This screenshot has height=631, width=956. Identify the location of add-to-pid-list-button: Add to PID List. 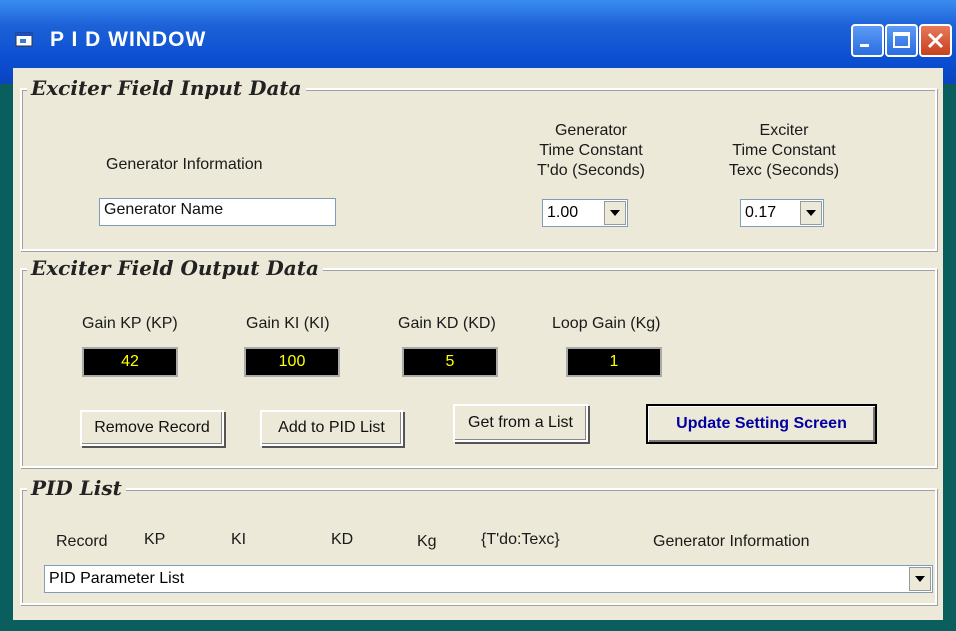
(331, 428).